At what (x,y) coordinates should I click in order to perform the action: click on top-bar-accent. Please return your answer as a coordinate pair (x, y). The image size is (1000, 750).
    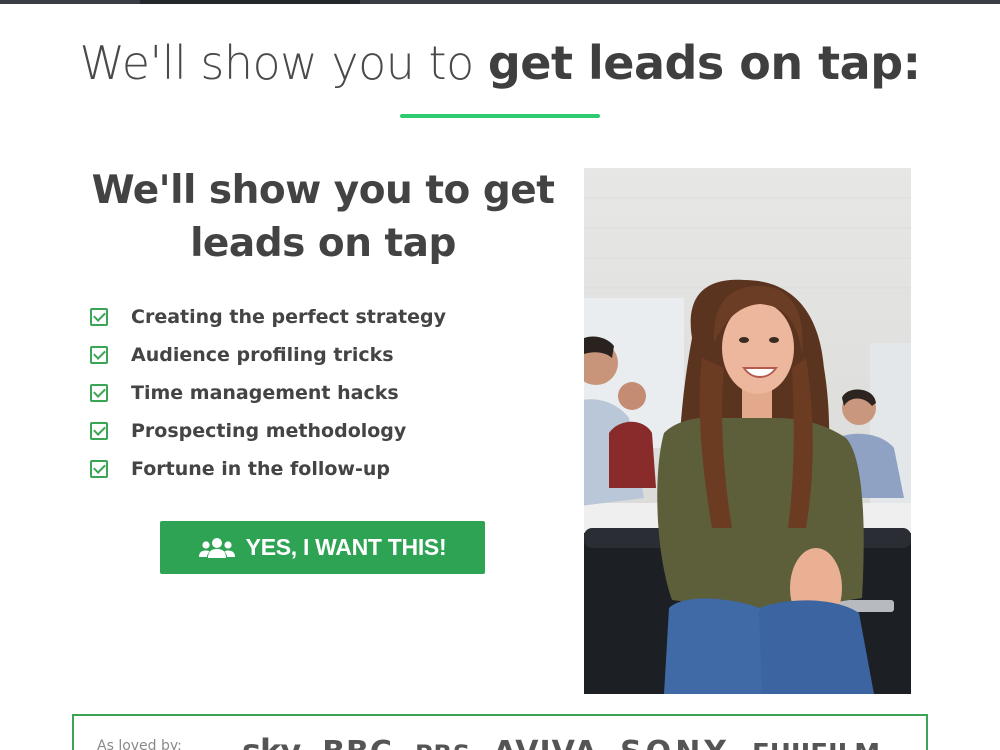
    Looking at the image, I should click on (250, 2).